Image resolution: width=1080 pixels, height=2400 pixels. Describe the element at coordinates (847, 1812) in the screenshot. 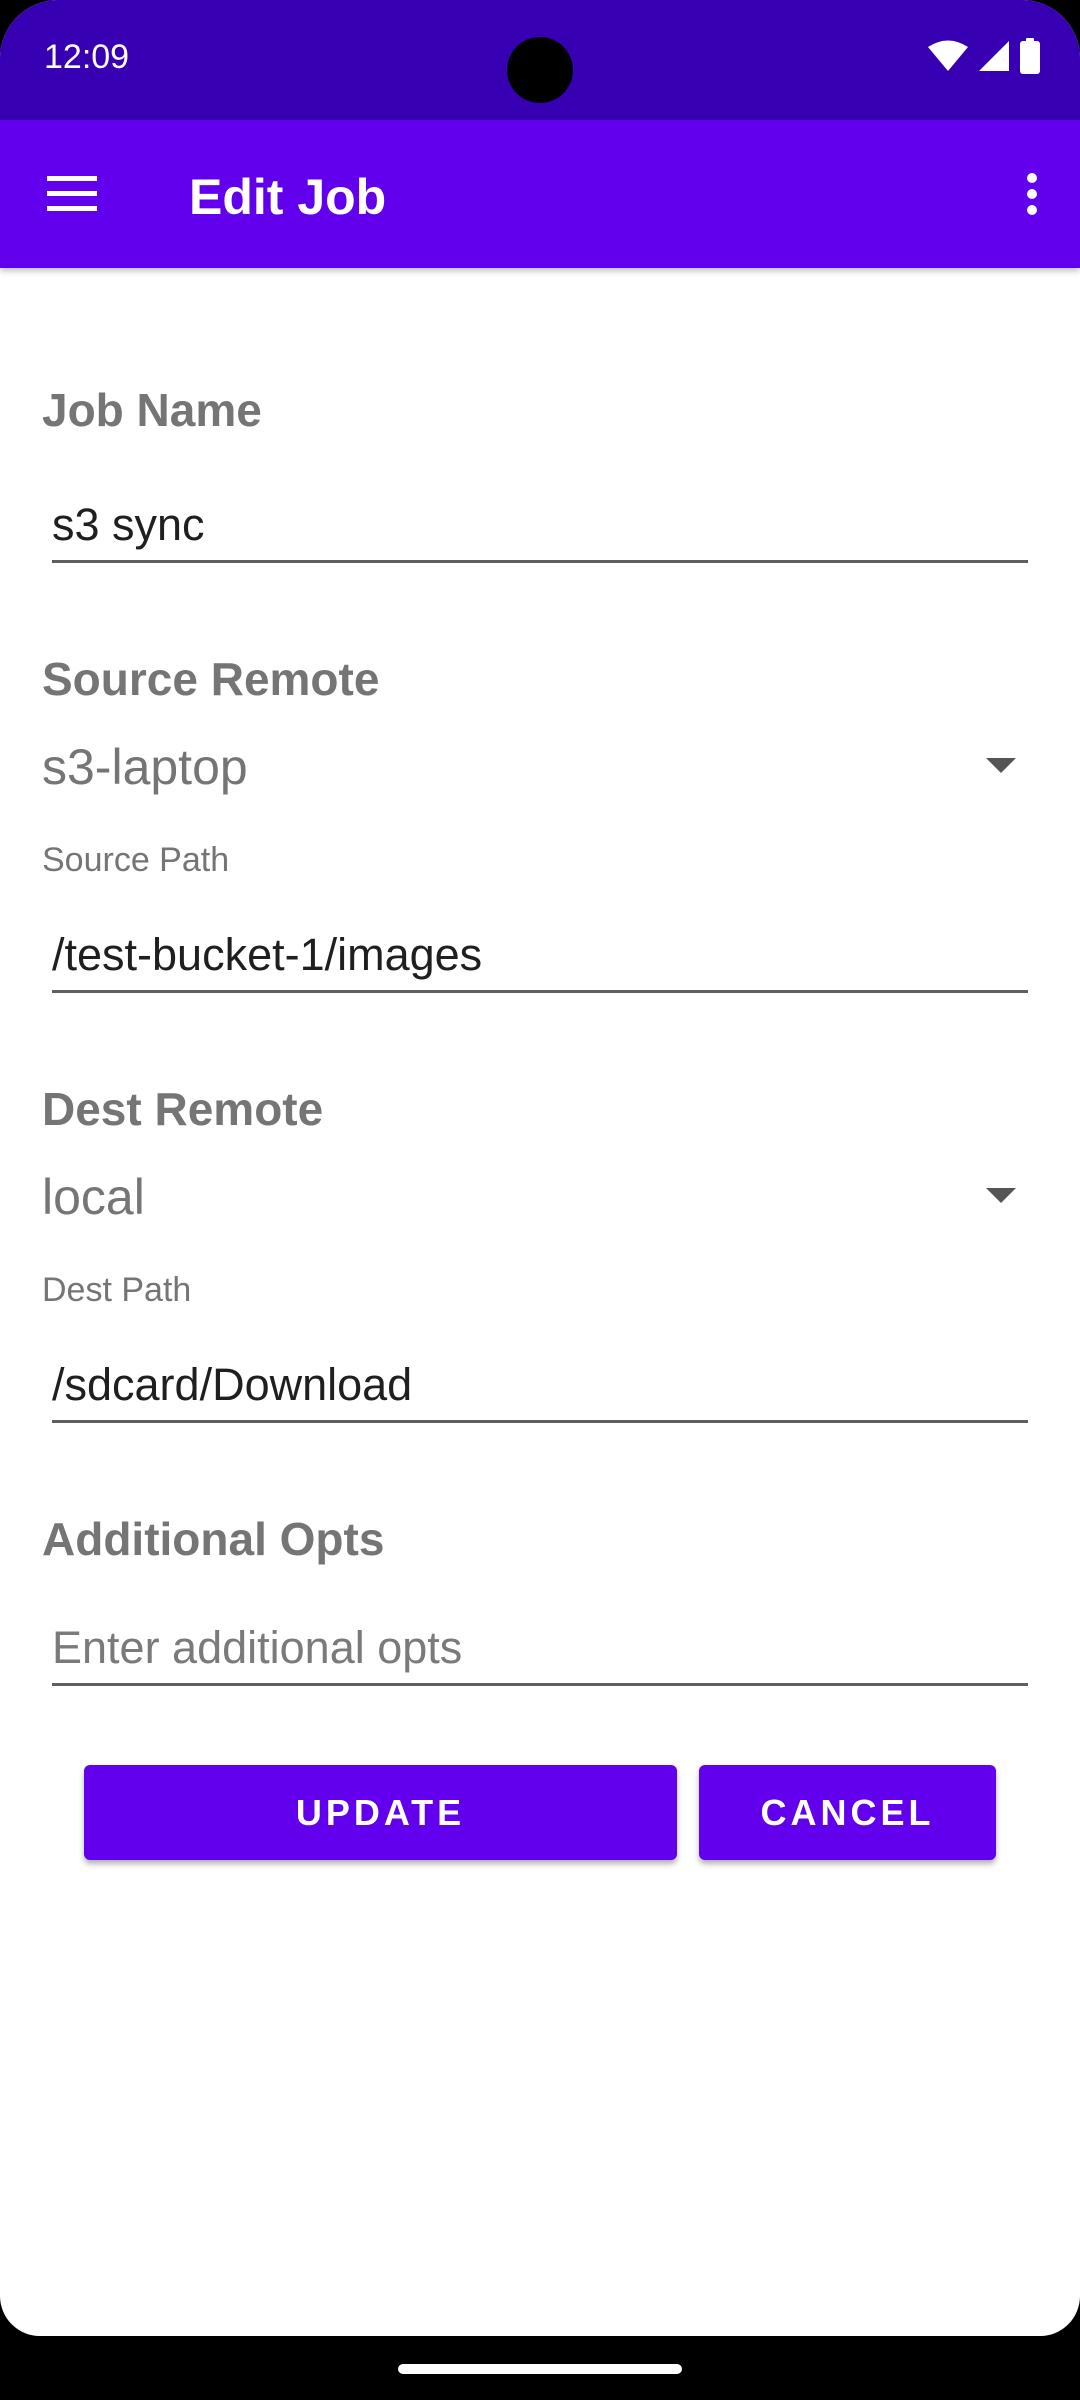

I see `cancel-button: CANCEL` at that location.